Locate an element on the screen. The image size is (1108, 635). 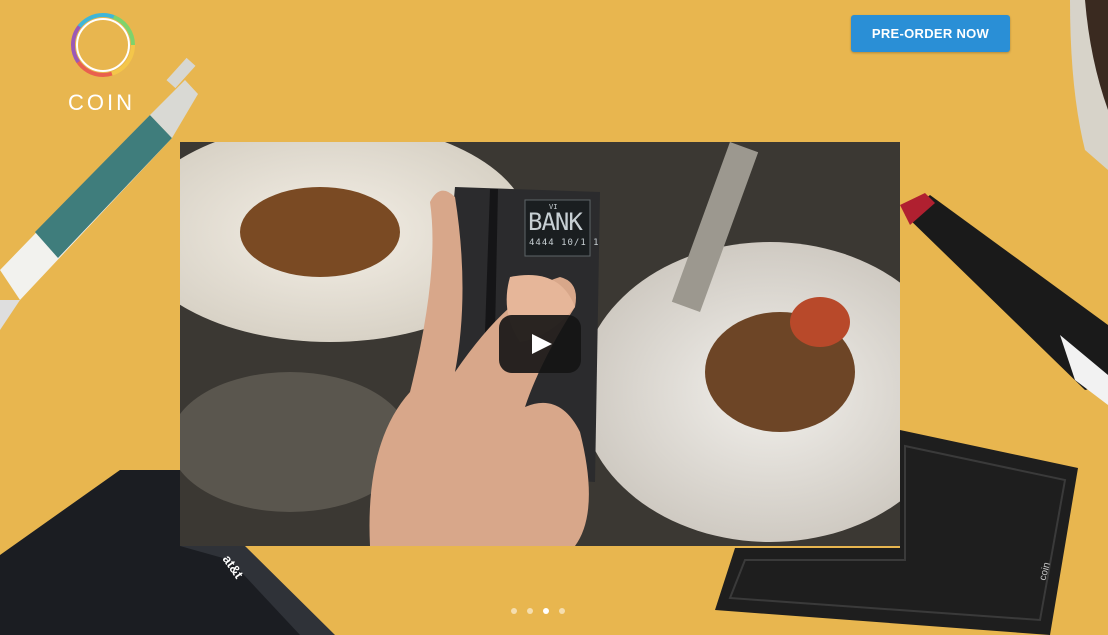
logo-ring-icon is located at coordinates (103, 45).